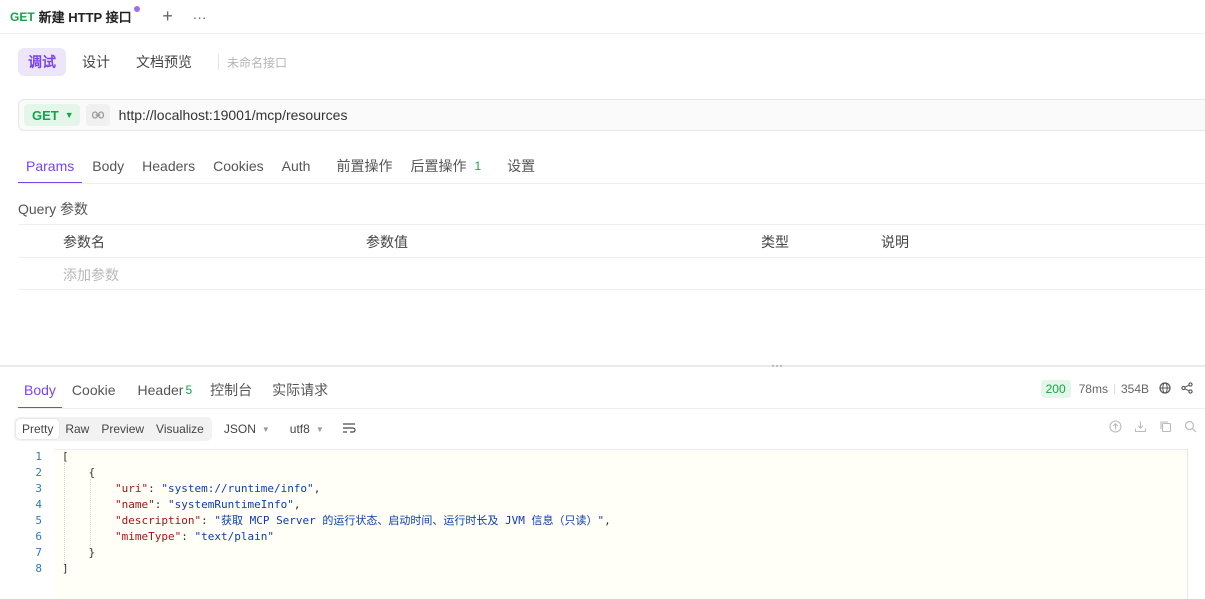 This screenshot has height=599, width=1205. What do you see at coordinates (895, 241) in the screenshot?
I see `column-header-description: 说明` at bounding box center [895, 241].